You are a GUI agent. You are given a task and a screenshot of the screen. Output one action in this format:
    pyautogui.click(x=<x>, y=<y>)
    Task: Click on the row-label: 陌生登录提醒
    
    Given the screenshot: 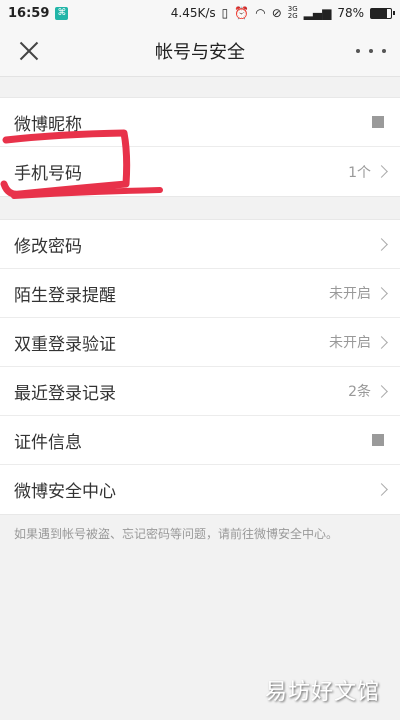 What is the action you would take?
    pyautogui.click(x=65, y=295)
    